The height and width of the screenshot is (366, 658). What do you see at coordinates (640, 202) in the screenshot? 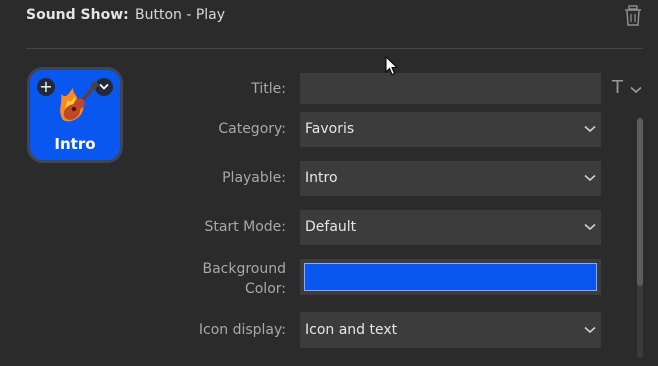
I see `scrollbar-thumb` at bounding box center [640, 202].